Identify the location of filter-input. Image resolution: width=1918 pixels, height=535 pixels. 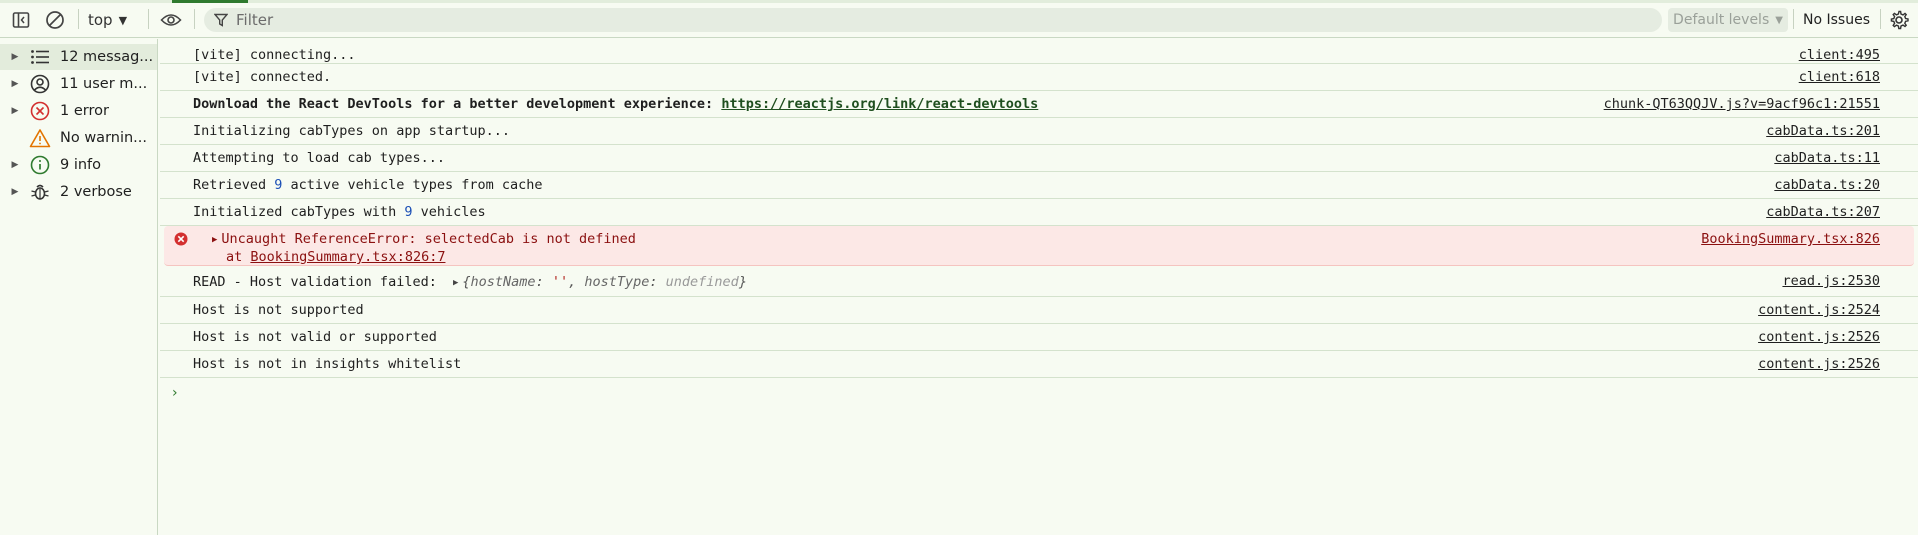
(936, 20).